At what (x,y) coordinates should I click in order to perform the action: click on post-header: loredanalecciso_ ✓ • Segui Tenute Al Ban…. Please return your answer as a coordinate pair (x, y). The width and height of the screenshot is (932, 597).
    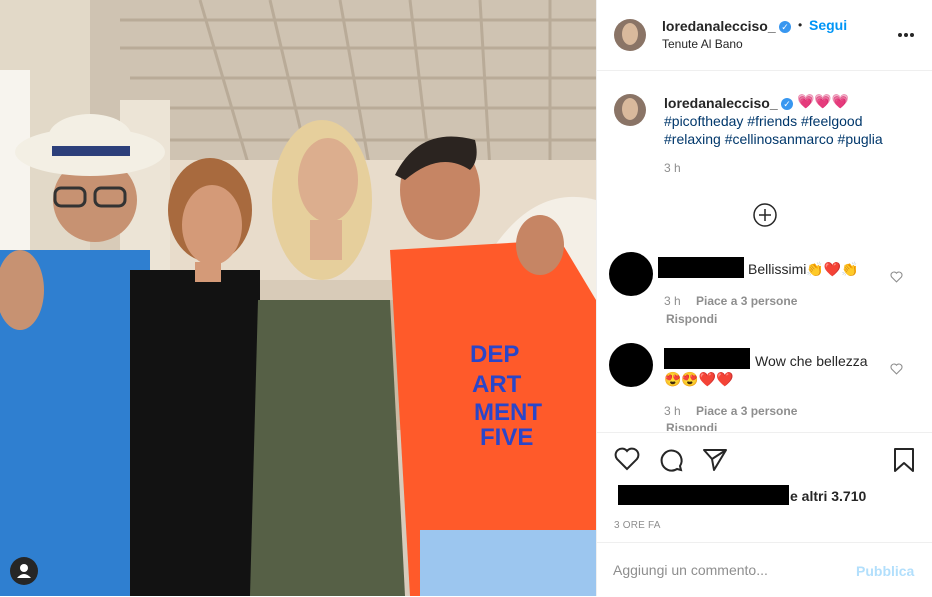
    Looking at the image, I should click on (764, 35).